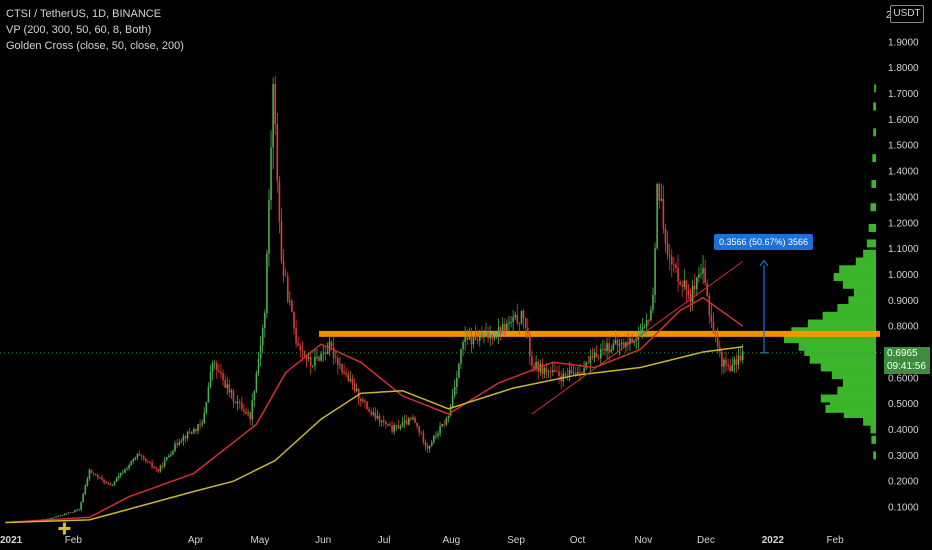 This screenshot has height=550, width=932. I want to click on resistance-zone, so click(599, 333).